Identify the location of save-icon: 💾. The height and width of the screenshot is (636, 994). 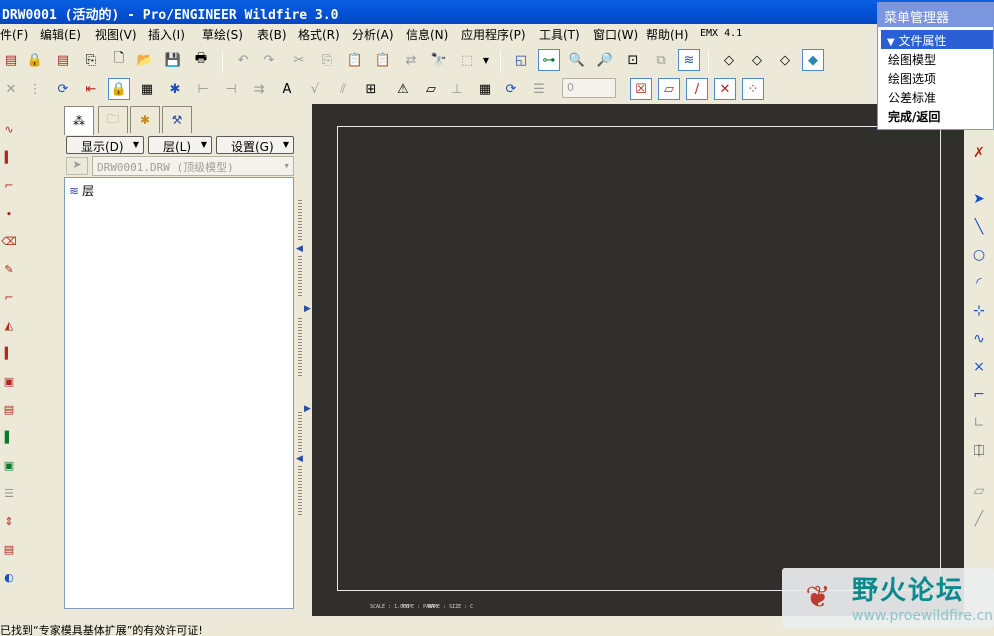
(173, 60).